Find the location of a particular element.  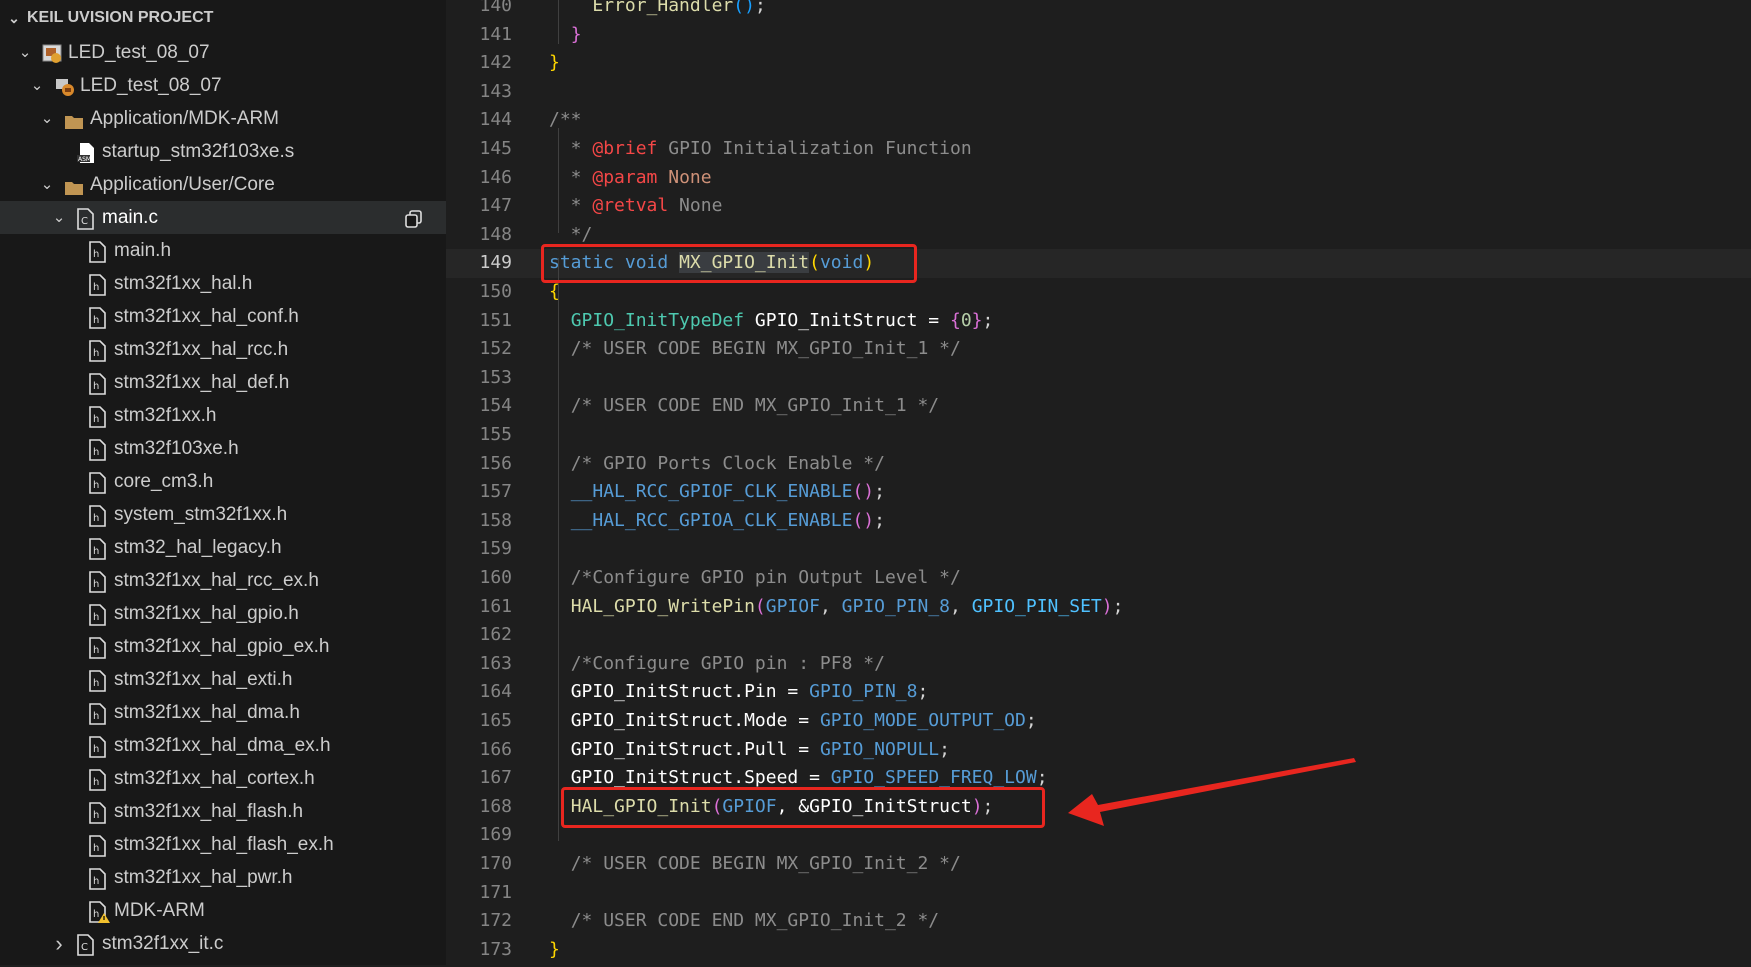

tree-item-stm32f1xx-hal-rcc-h: h stm32f1xx_hal_rcc.h is located at coordinates (223, 349).